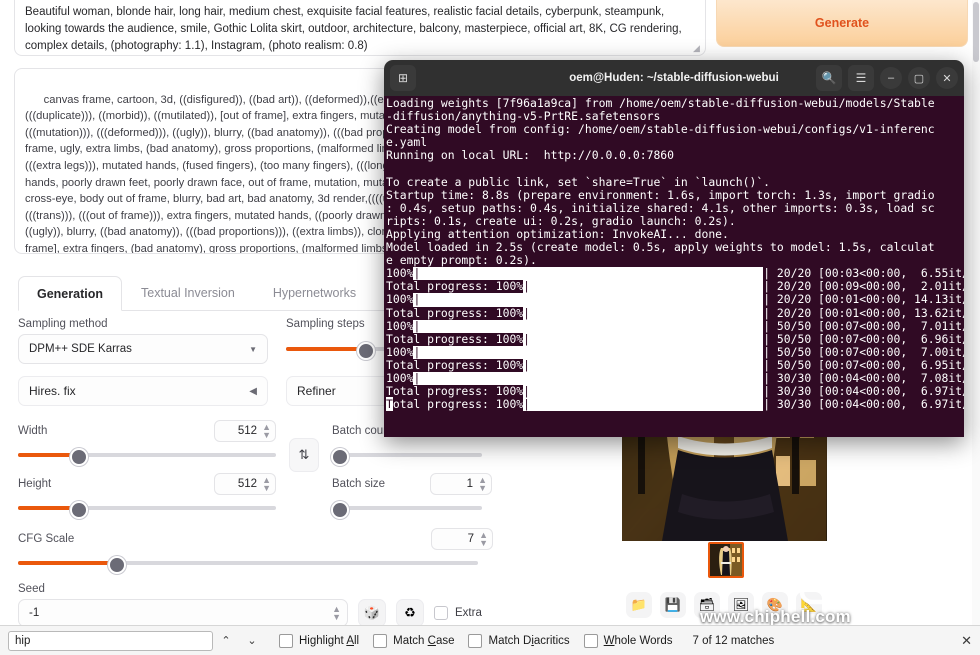 Image resolution: width=980 pixels, height=655 pixels. What do you see at coordinates (733, 640) in the screenshot?
I see `find-status: 7 of 12 matches` at bounding box center [733, 640].